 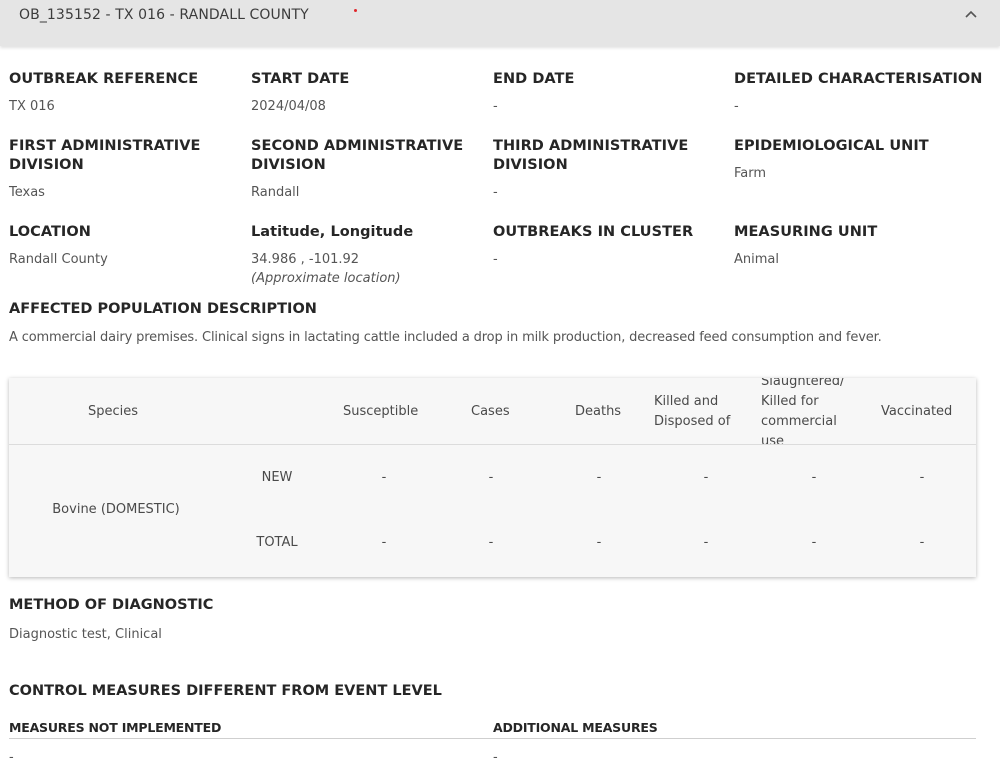 What do you see at coordinates (858, 79) in the screenshot?
I see `detailed-characterisation-label: DETAILED CHARACTERISATION` at bounding box center [858, 79].